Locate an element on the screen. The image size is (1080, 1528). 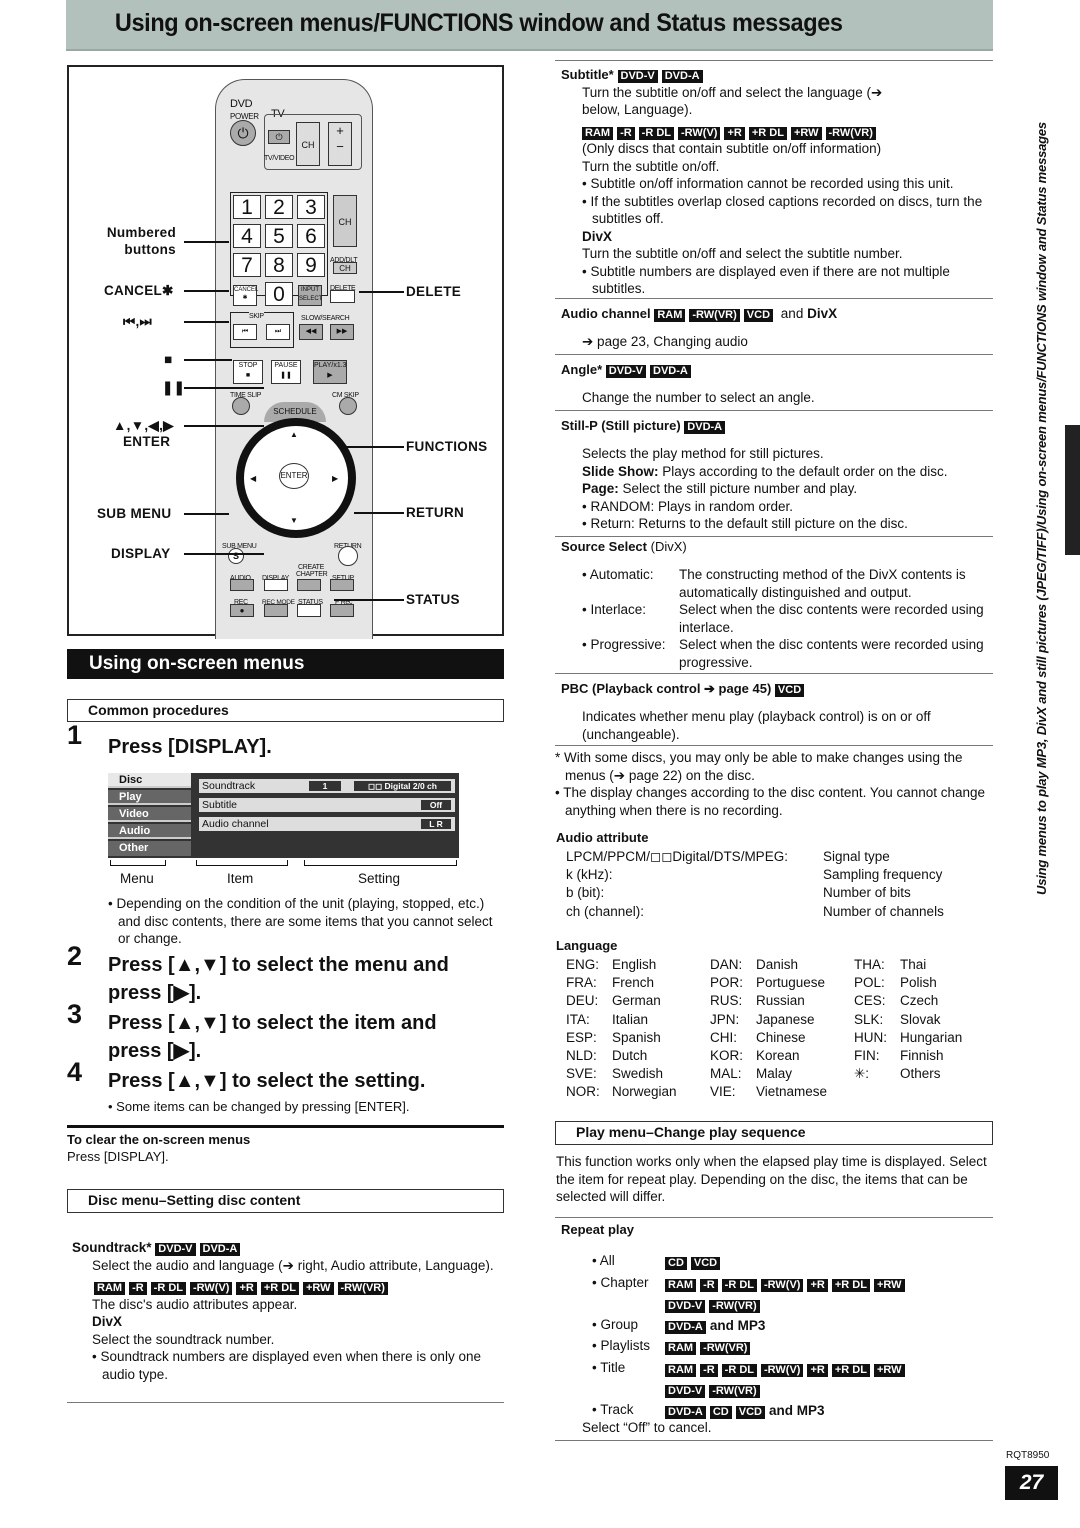
language-name: Malay is located at coordinates (774, 1074).